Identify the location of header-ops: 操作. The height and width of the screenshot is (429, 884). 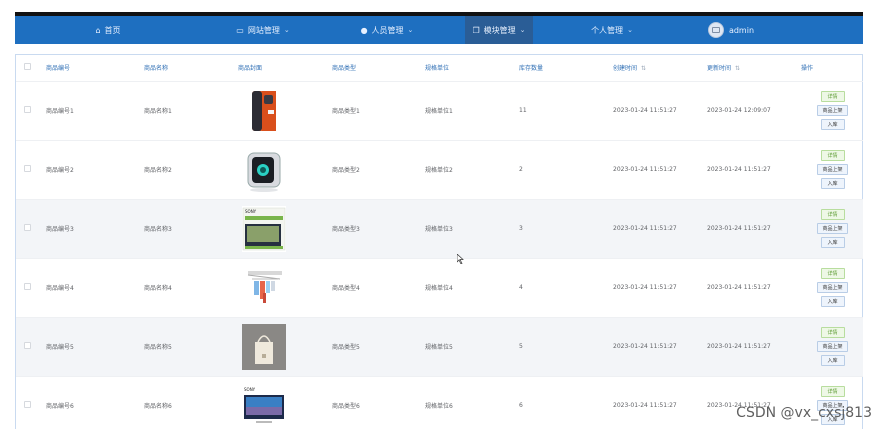
(807, 69).